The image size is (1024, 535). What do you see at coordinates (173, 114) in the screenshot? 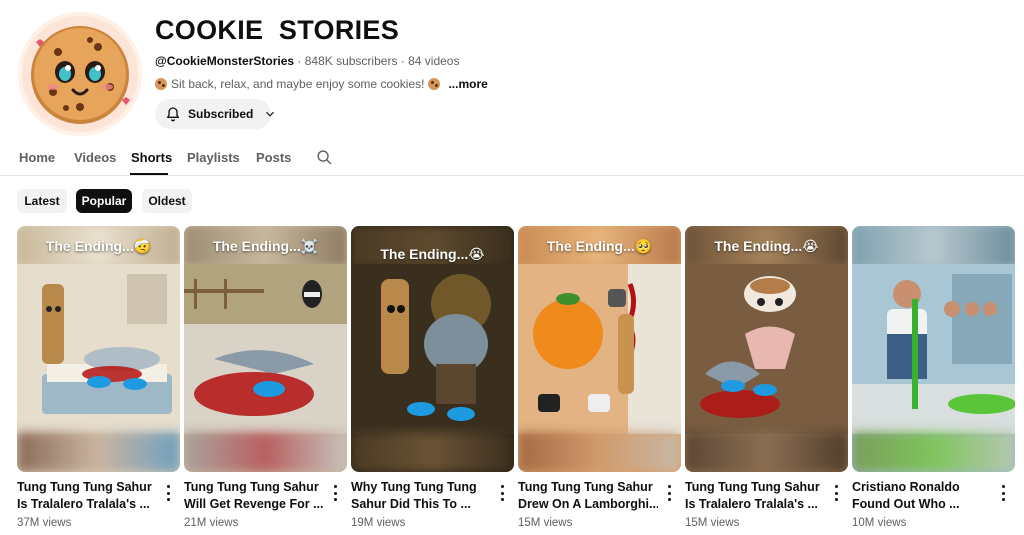
I see `bell-icon` at bounding box center [173, 114].